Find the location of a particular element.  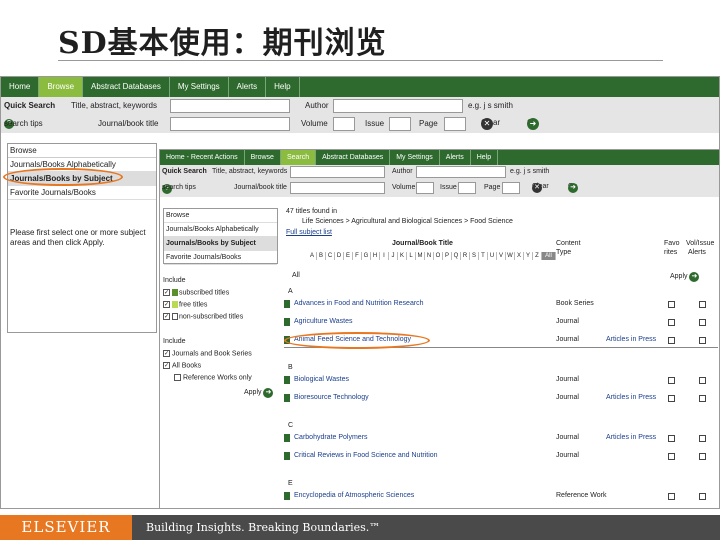

letter-t: T is located at coordinates (483, 256).